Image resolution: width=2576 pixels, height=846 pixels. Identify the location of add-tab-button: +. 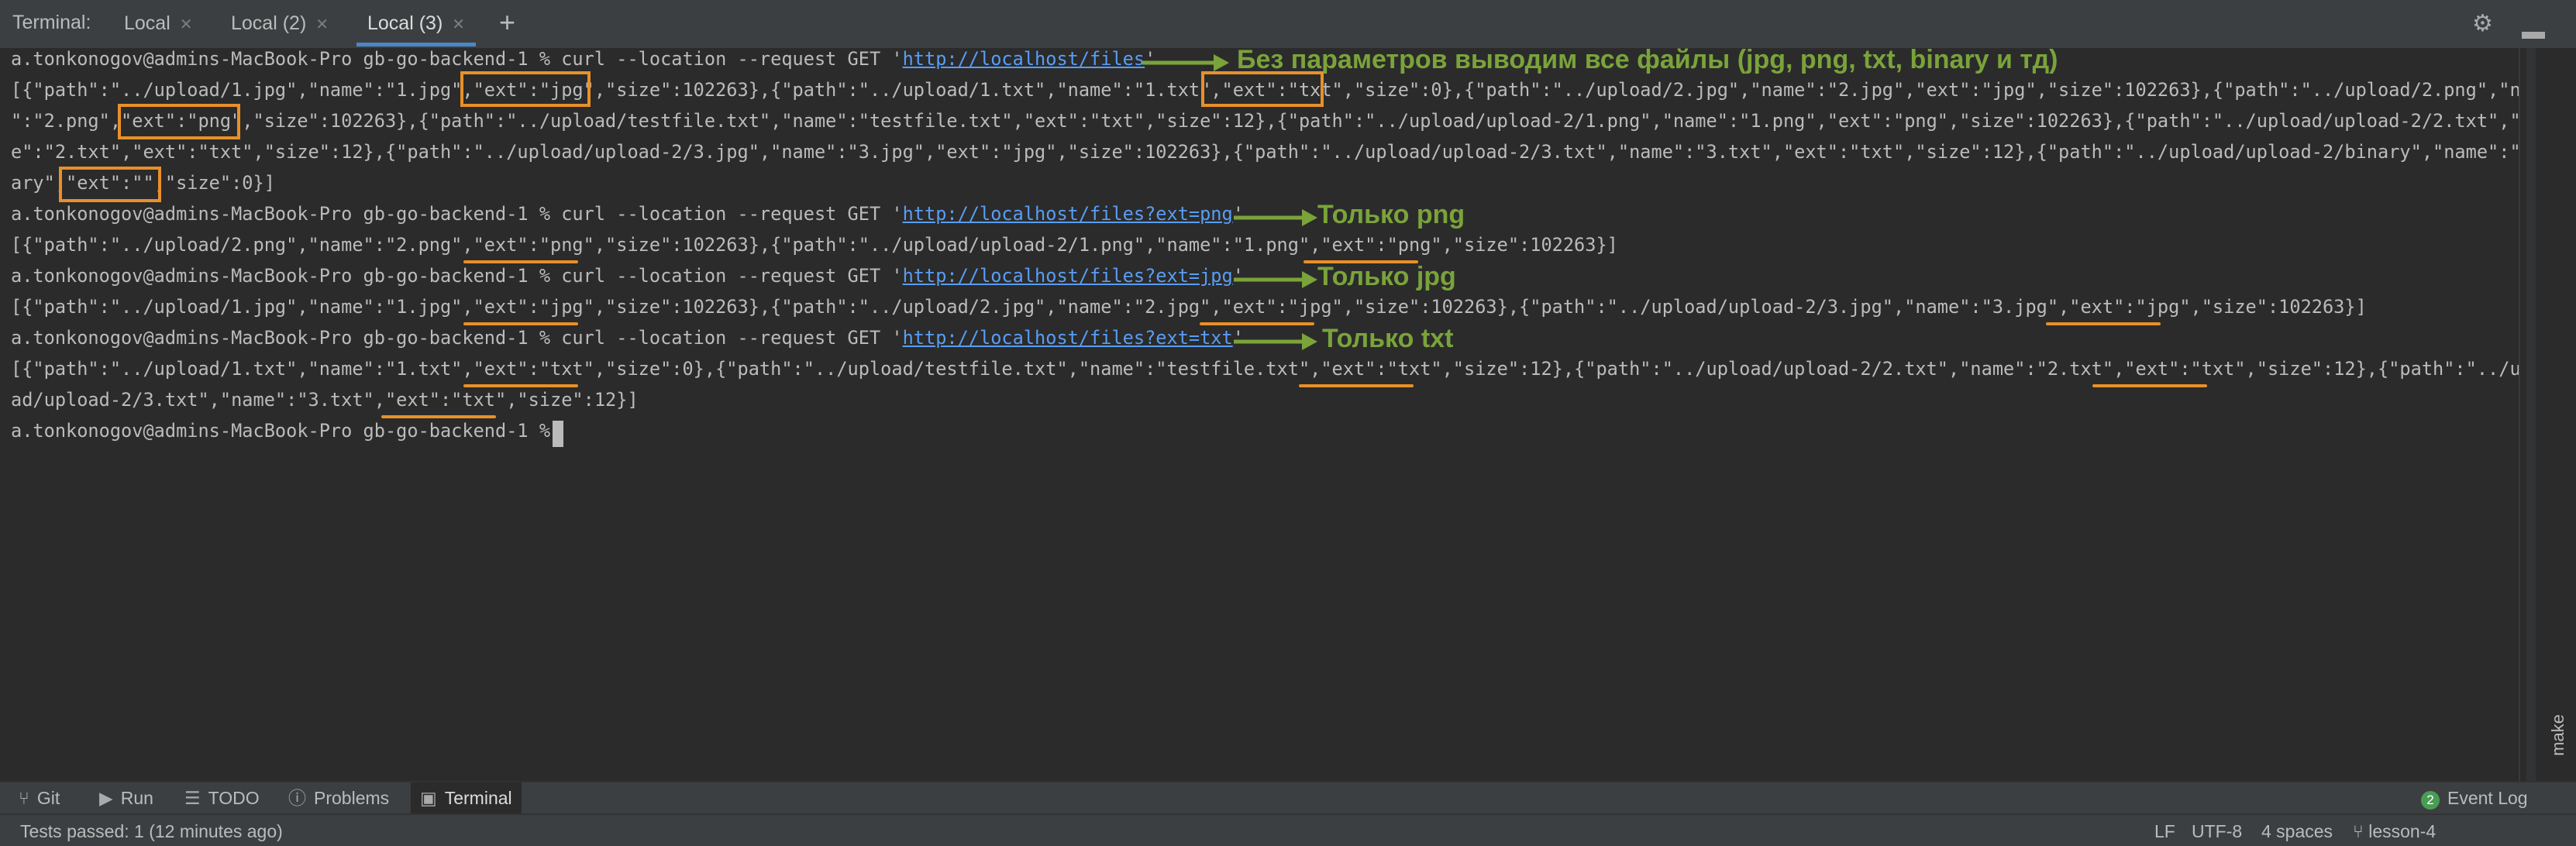
(507, 23).